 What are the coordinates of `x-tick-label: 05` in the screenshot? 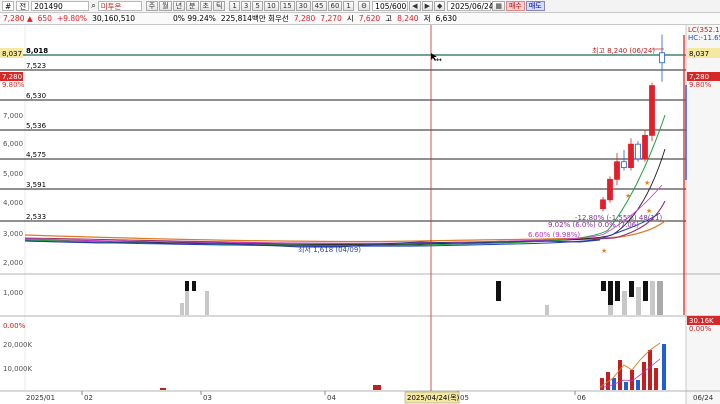 It's located at (464, 398).